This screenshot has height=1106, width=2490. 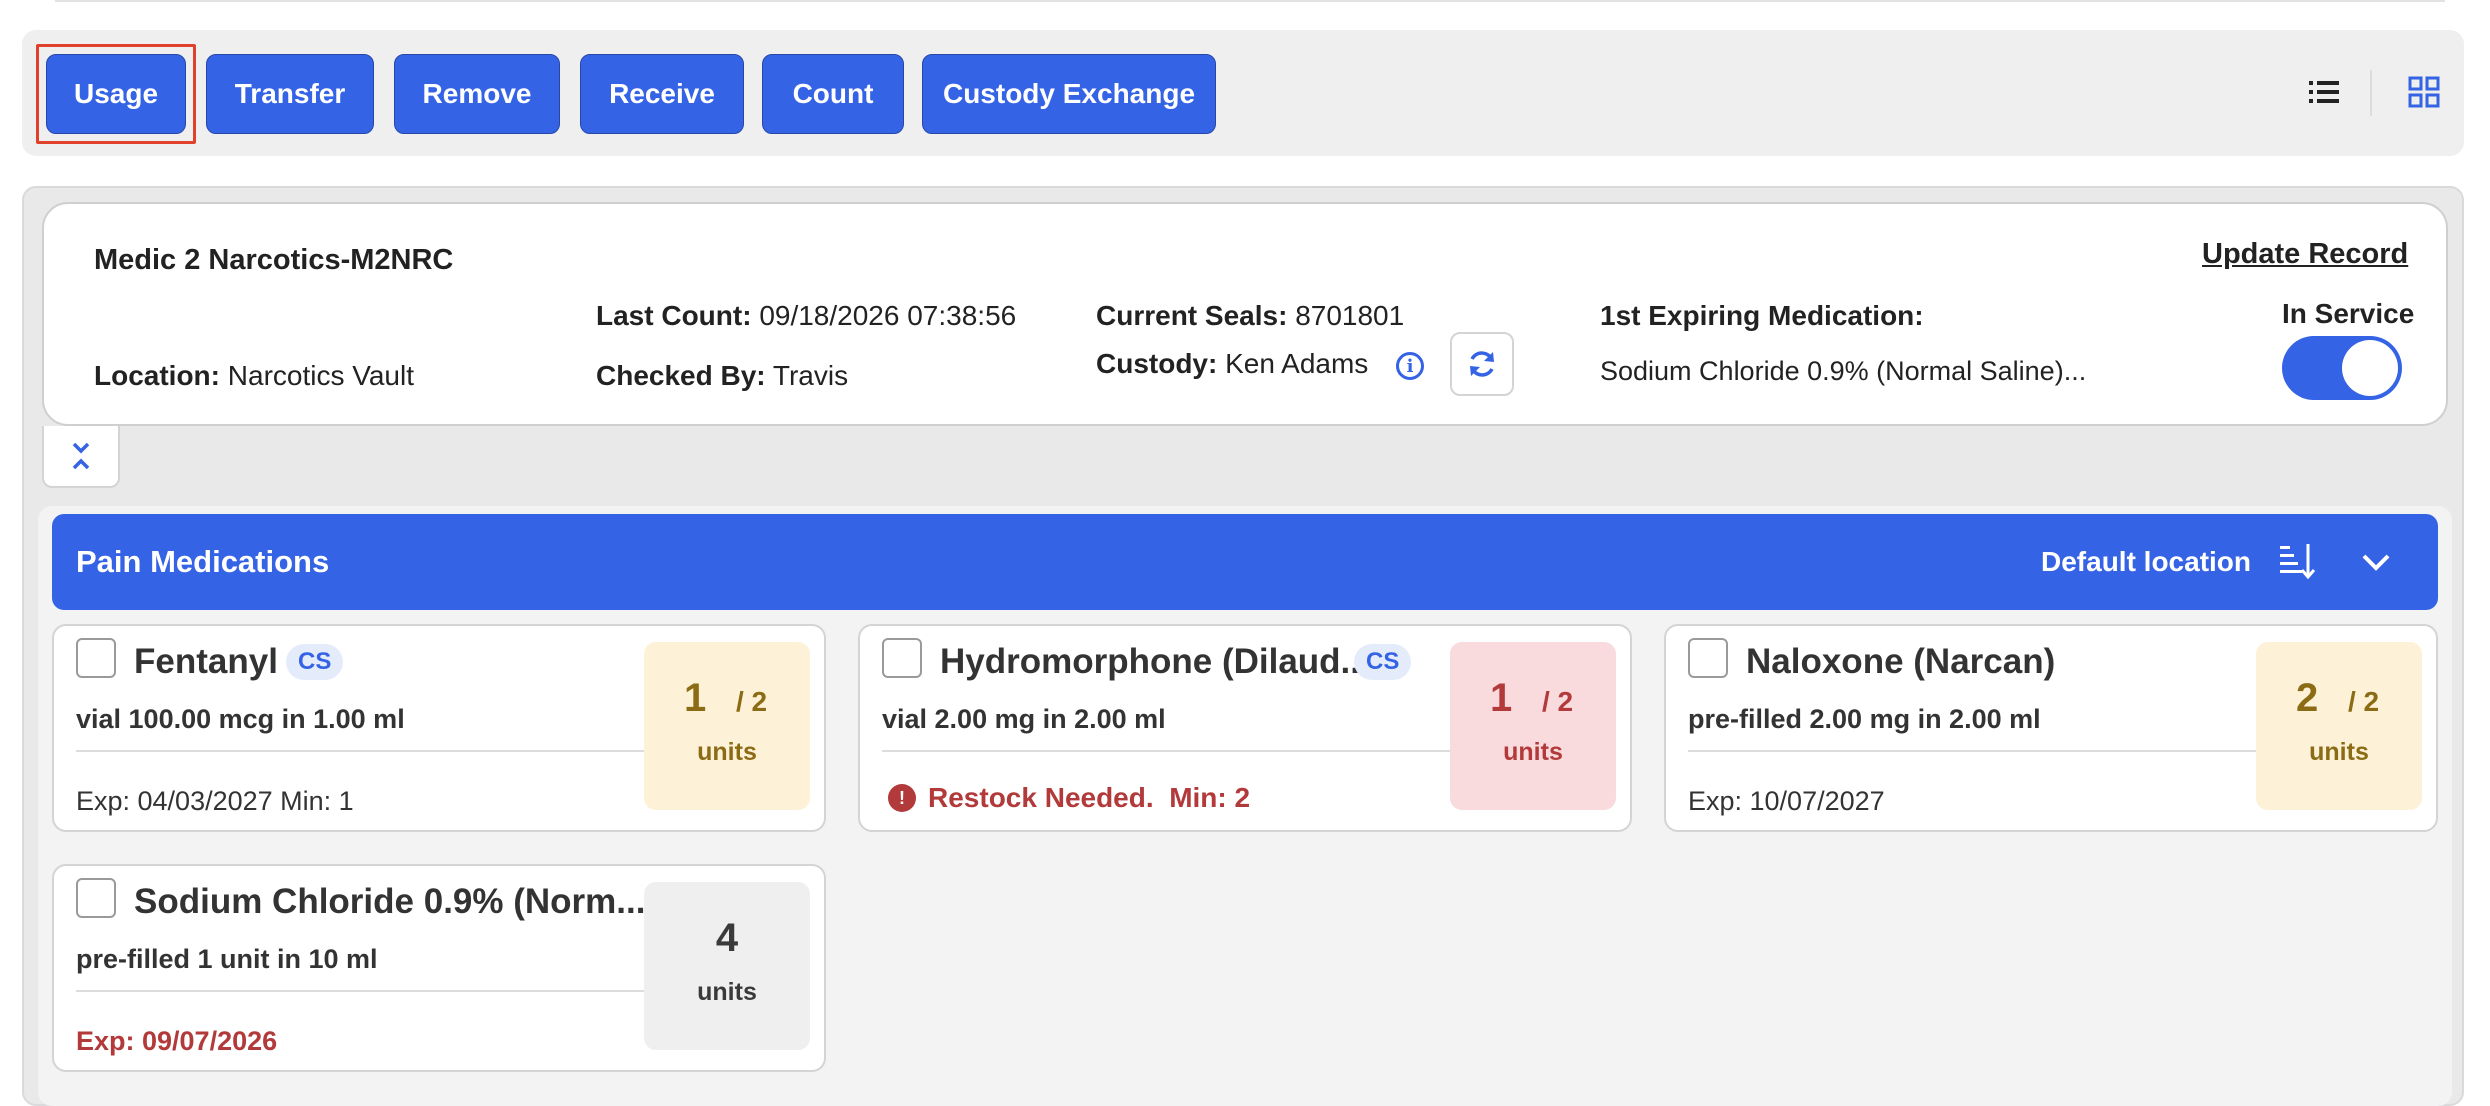 What do you see at coordinates (2146, 562) in the screenshot?
I see `default-location-label: Default location` at bounding box center [2146, 562].